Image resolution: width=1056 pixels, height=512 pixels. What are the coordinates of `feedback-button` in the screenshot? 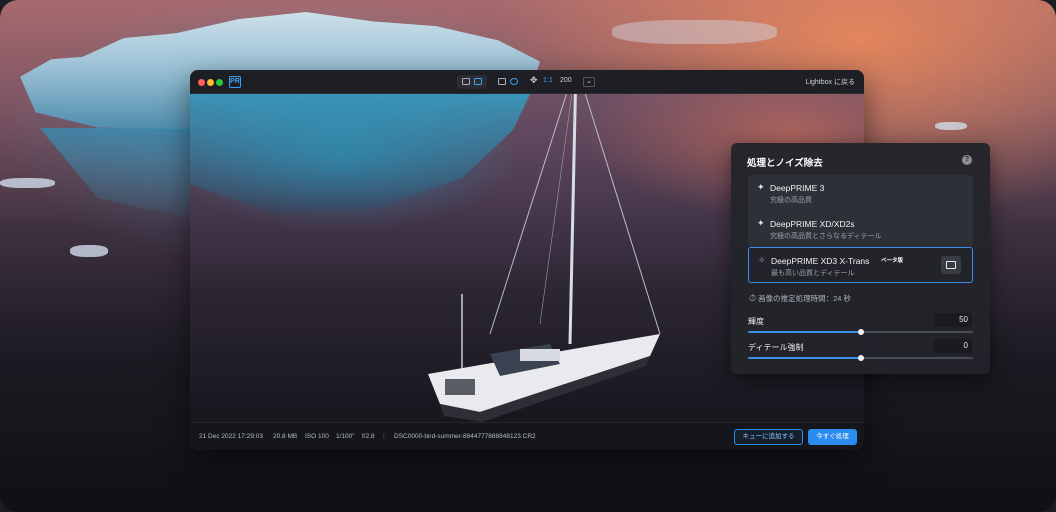 It's located at (951, 265).